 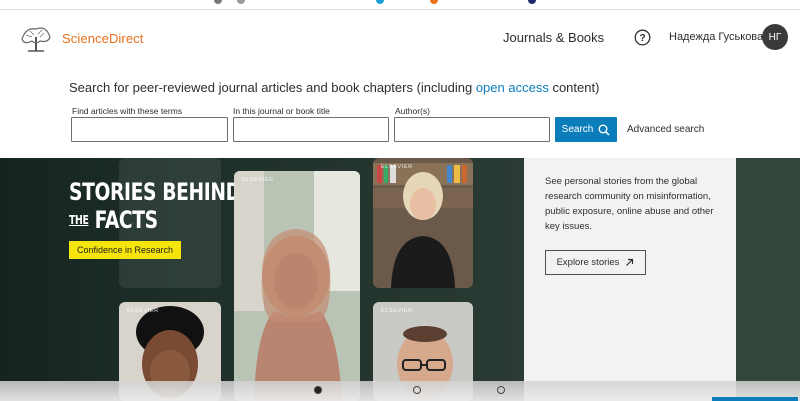 I want to click on journal-title-label: In this journal or book title, so click(x=281, y=111).